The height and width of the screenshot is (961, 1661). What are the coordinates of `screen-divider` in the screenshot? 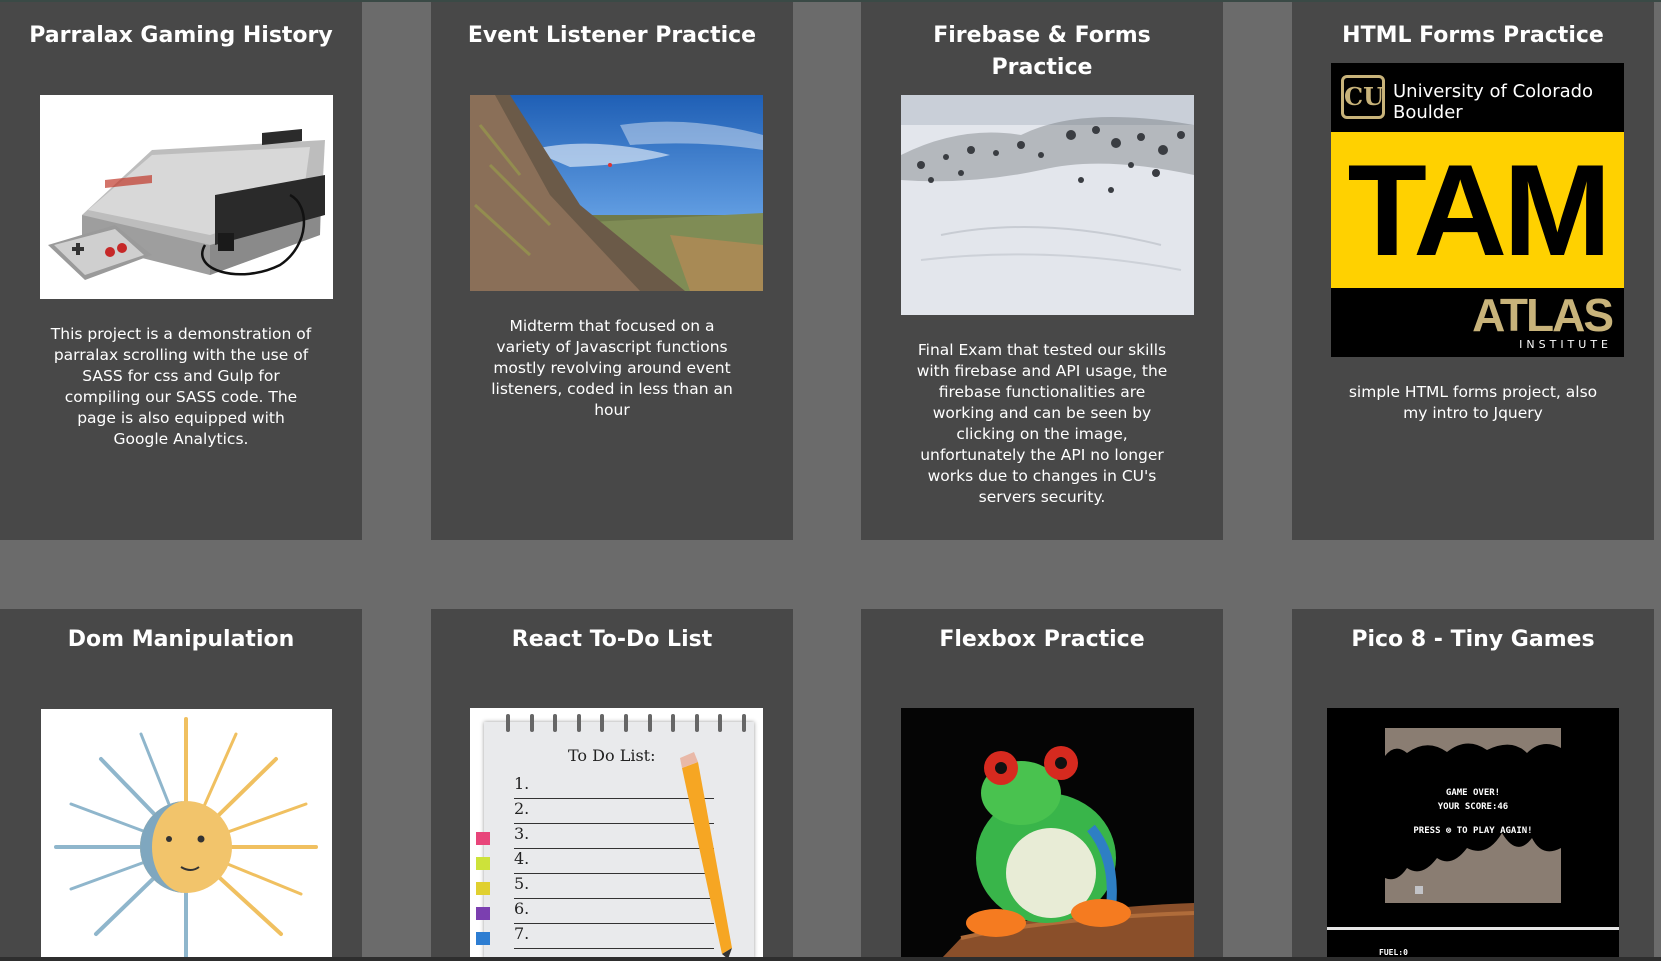 It's located at (1473, 928).